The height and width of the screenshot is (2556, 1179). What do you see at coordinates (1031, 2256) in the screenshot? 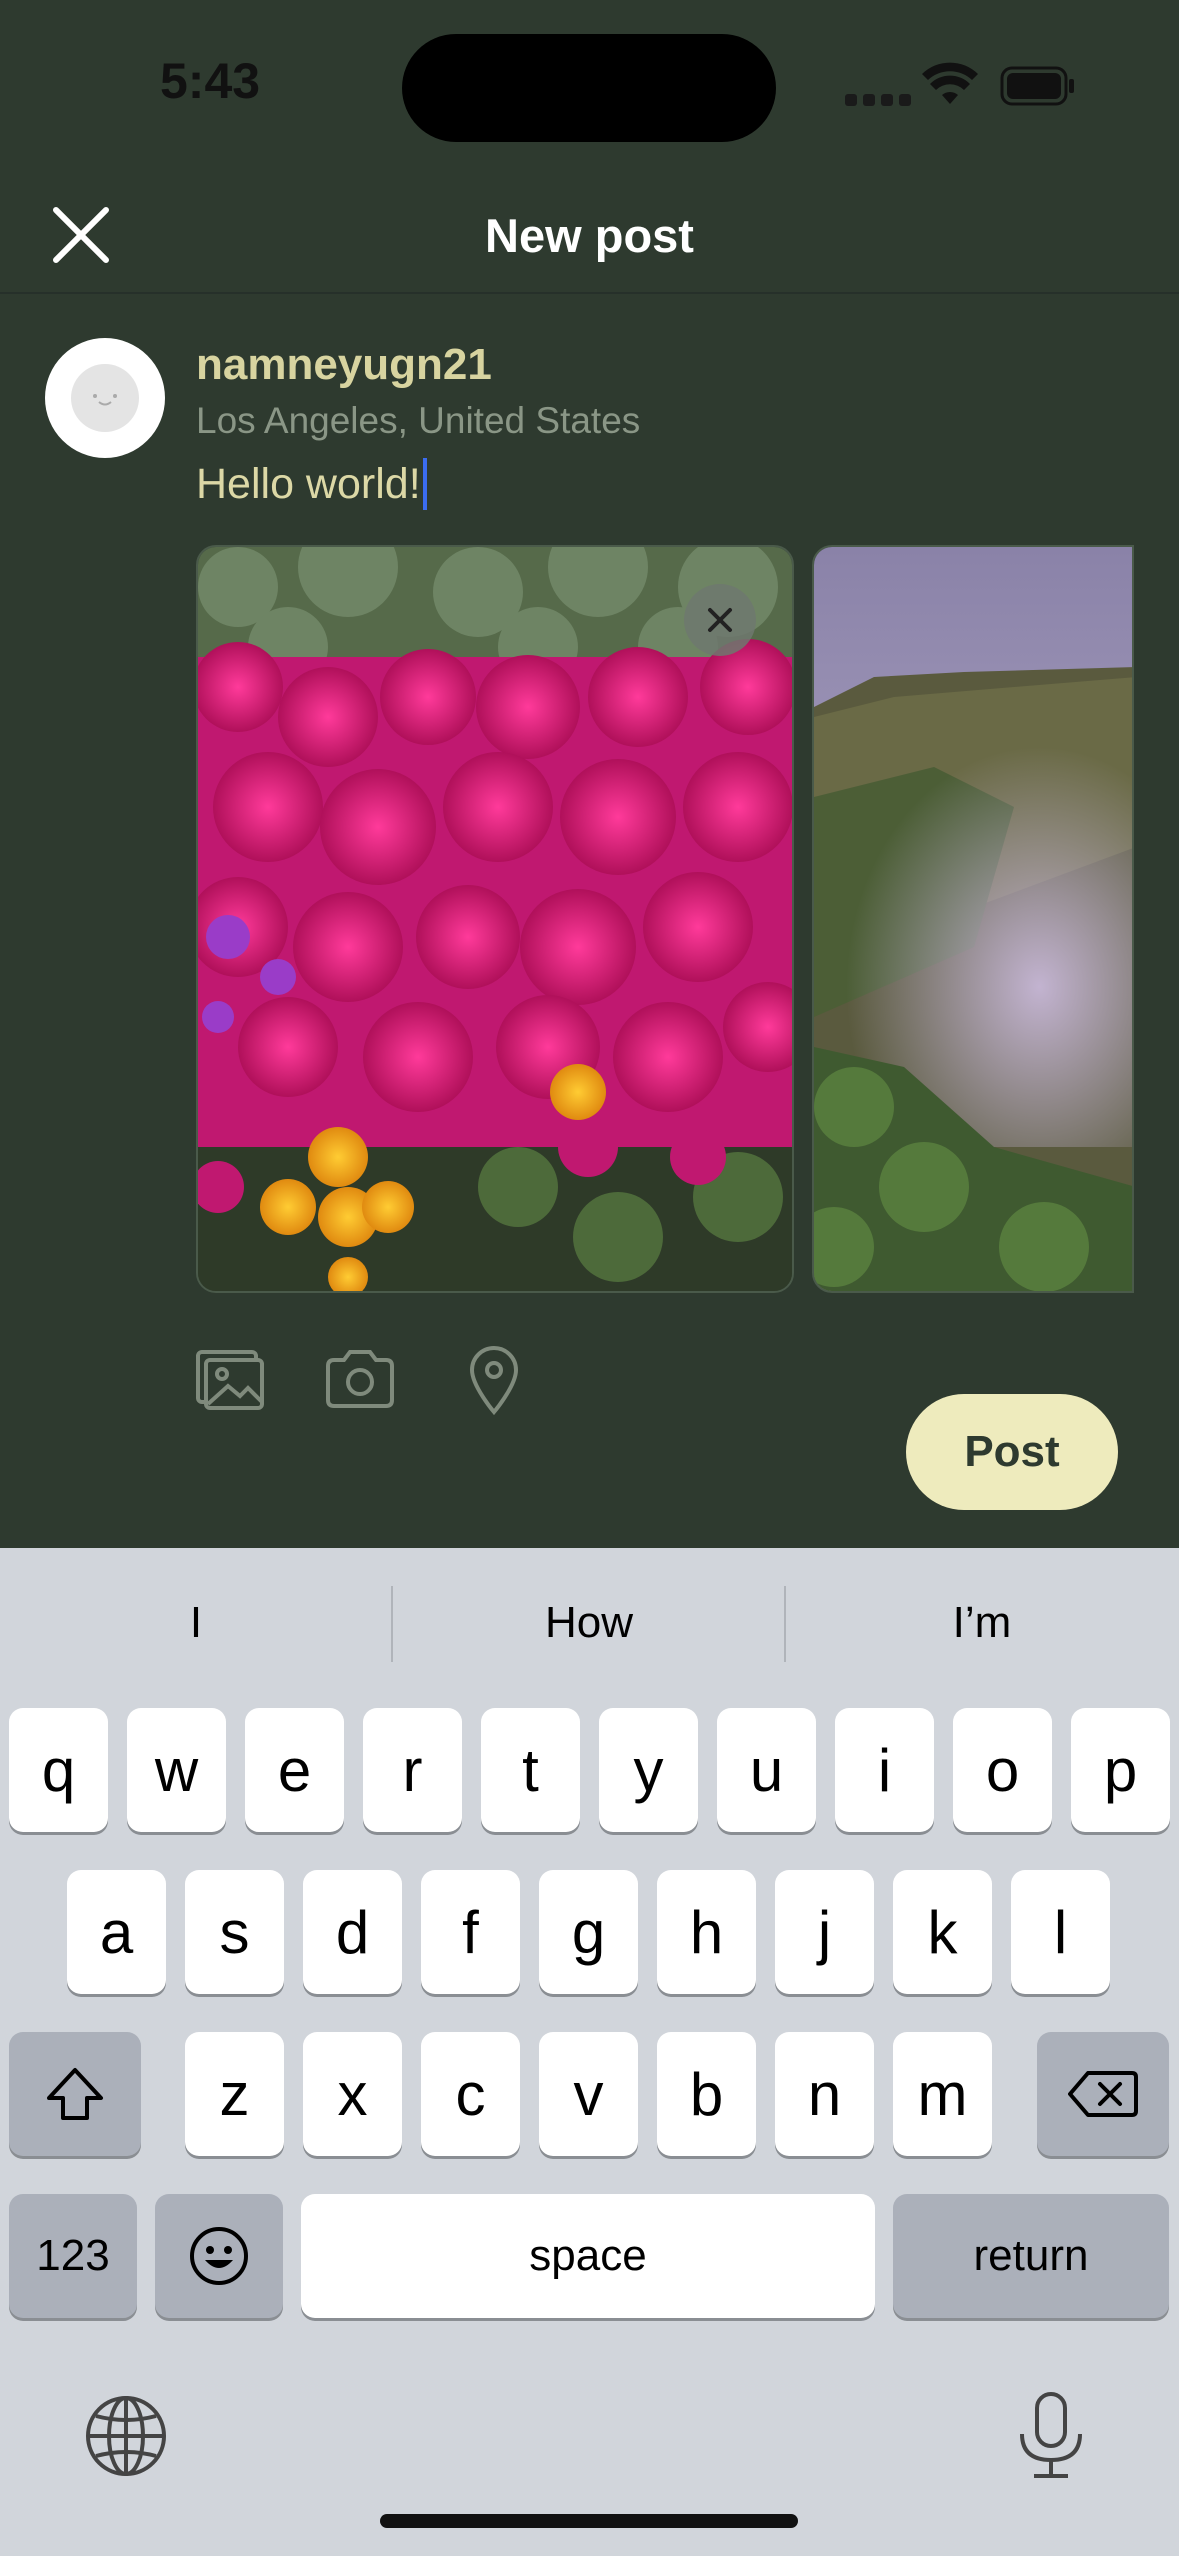
I see `return-key: return` at bounding box center [1031, 2256].